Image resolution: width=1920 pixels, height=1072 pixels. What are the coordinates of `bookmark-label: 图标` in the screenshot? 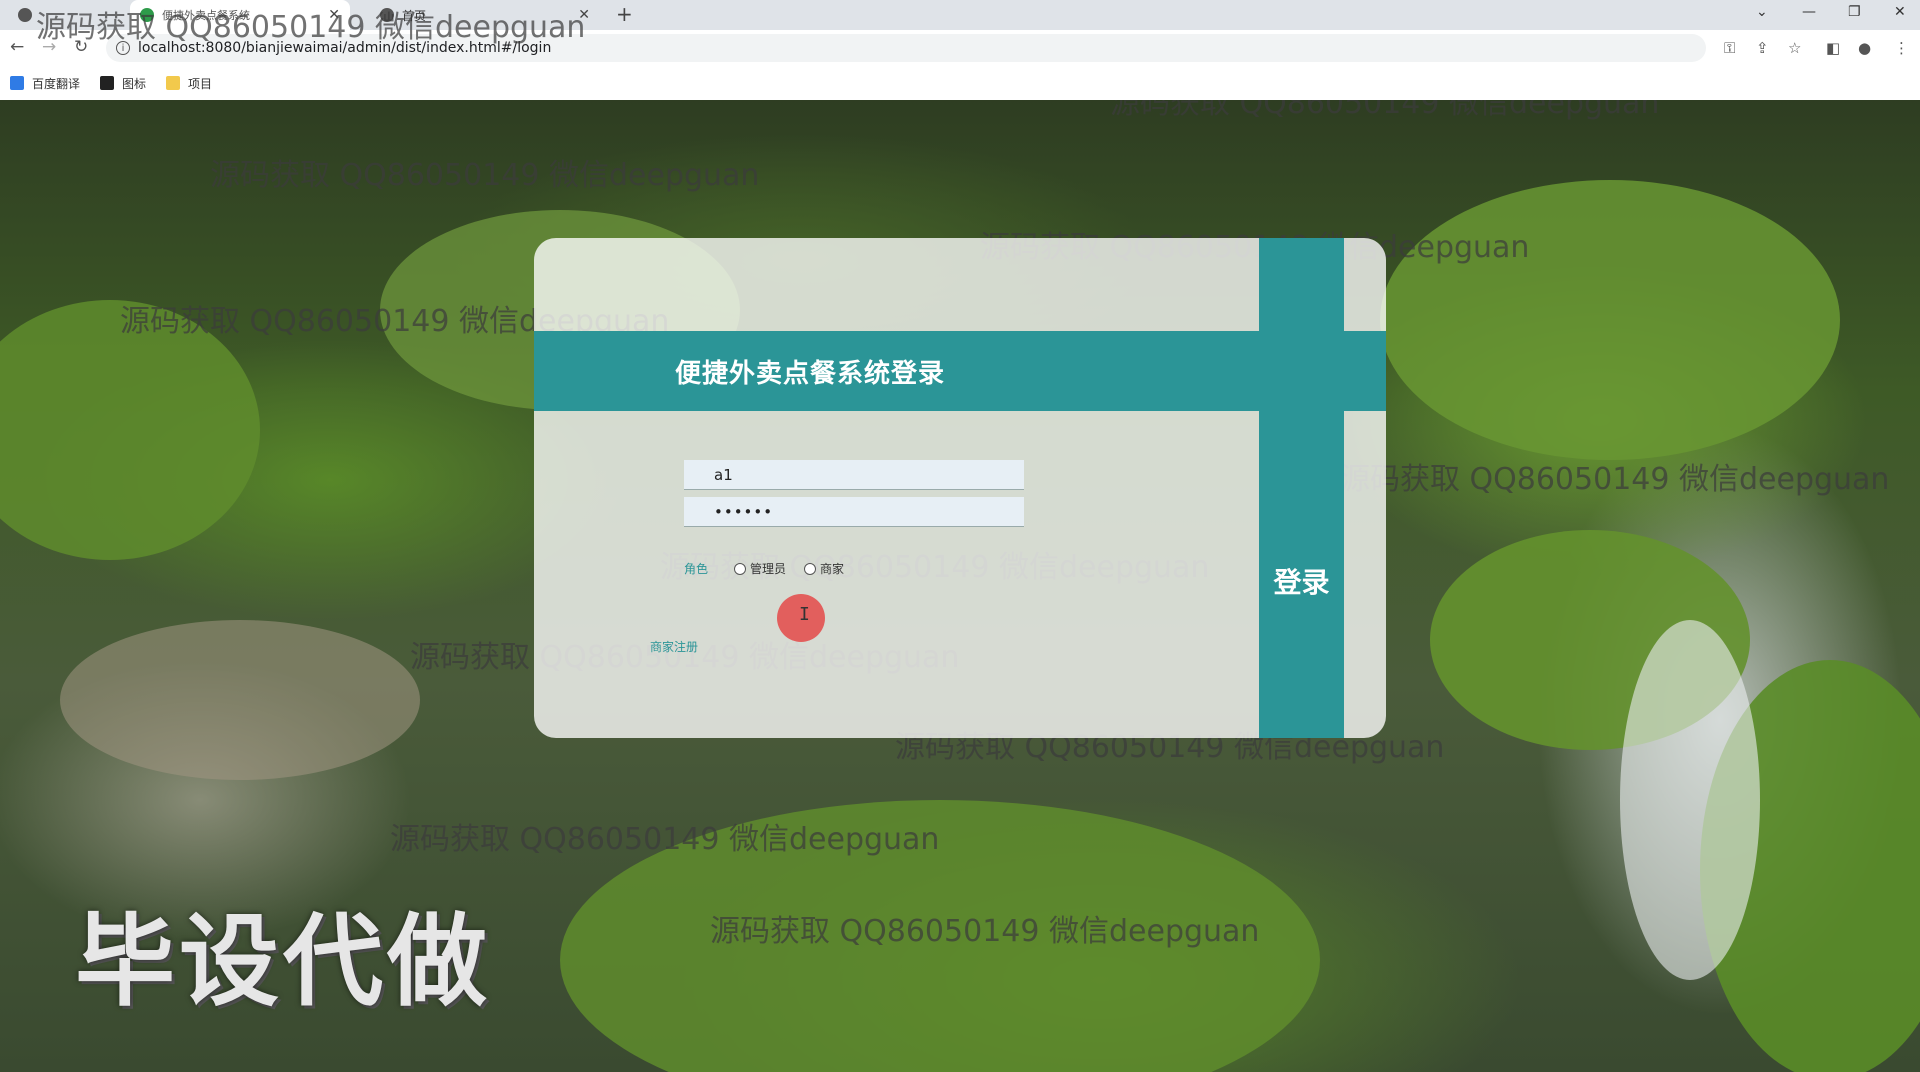 It's located at (134, 83).